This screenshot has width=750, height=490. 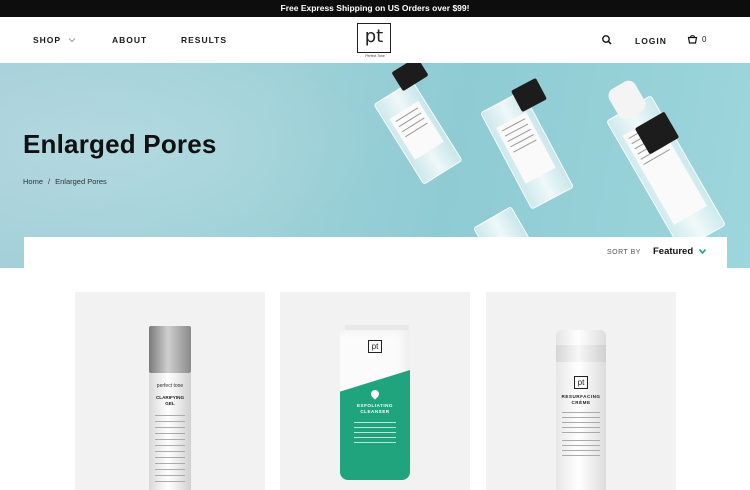 I want to click on product-name-line2: GEL, so click(x=170, y=403).